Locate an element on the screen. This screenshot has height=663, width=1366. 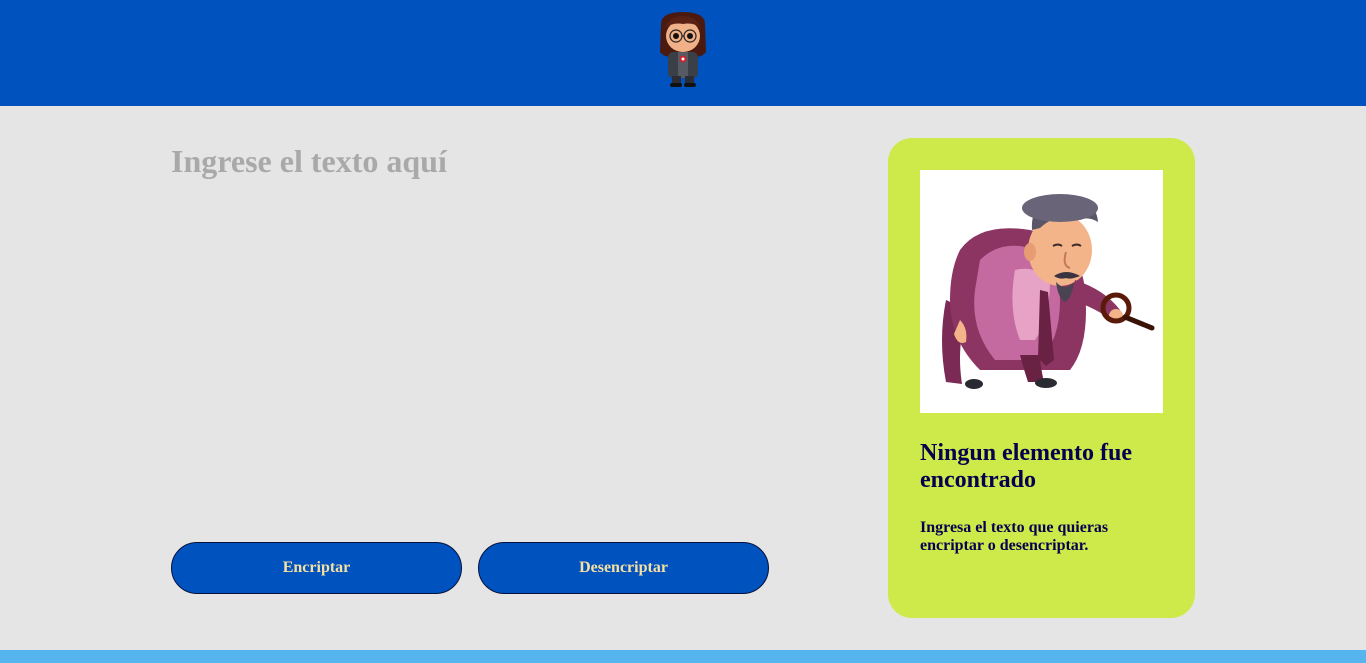
page-footer is located at coordinates (683, 656).